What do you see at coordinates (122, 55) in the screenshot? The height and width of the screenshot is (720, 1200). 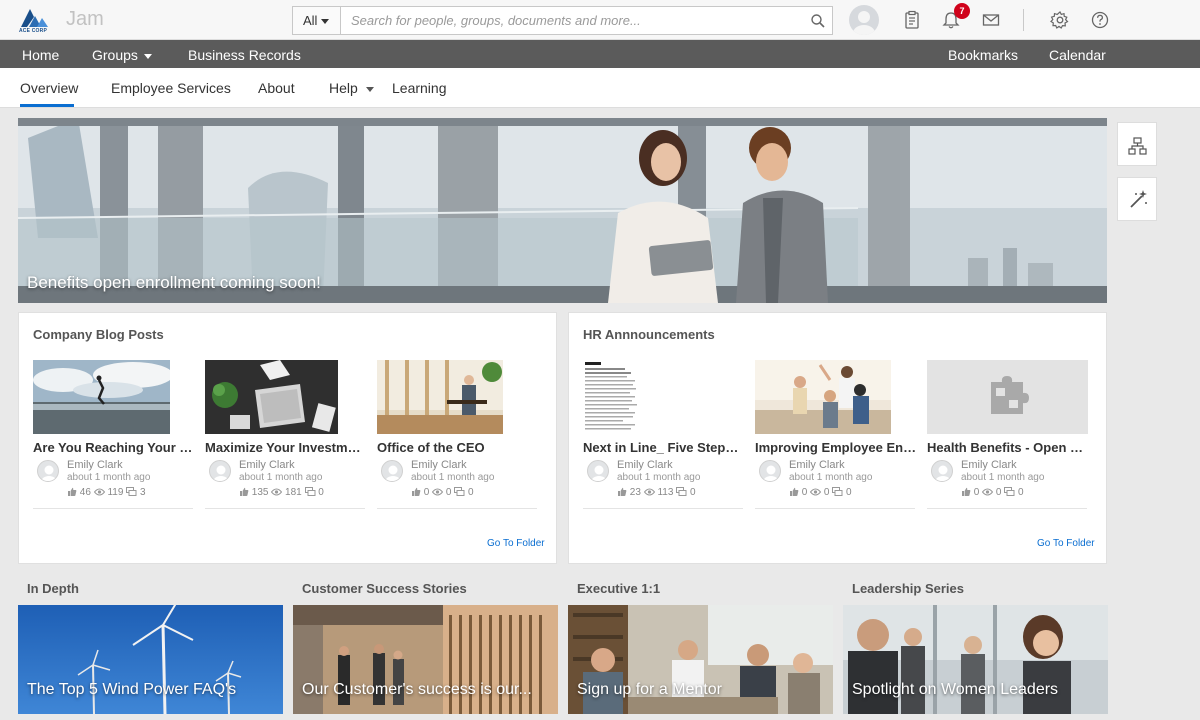 I see `nav-groups: Groups` at bounding box center [122, 55].